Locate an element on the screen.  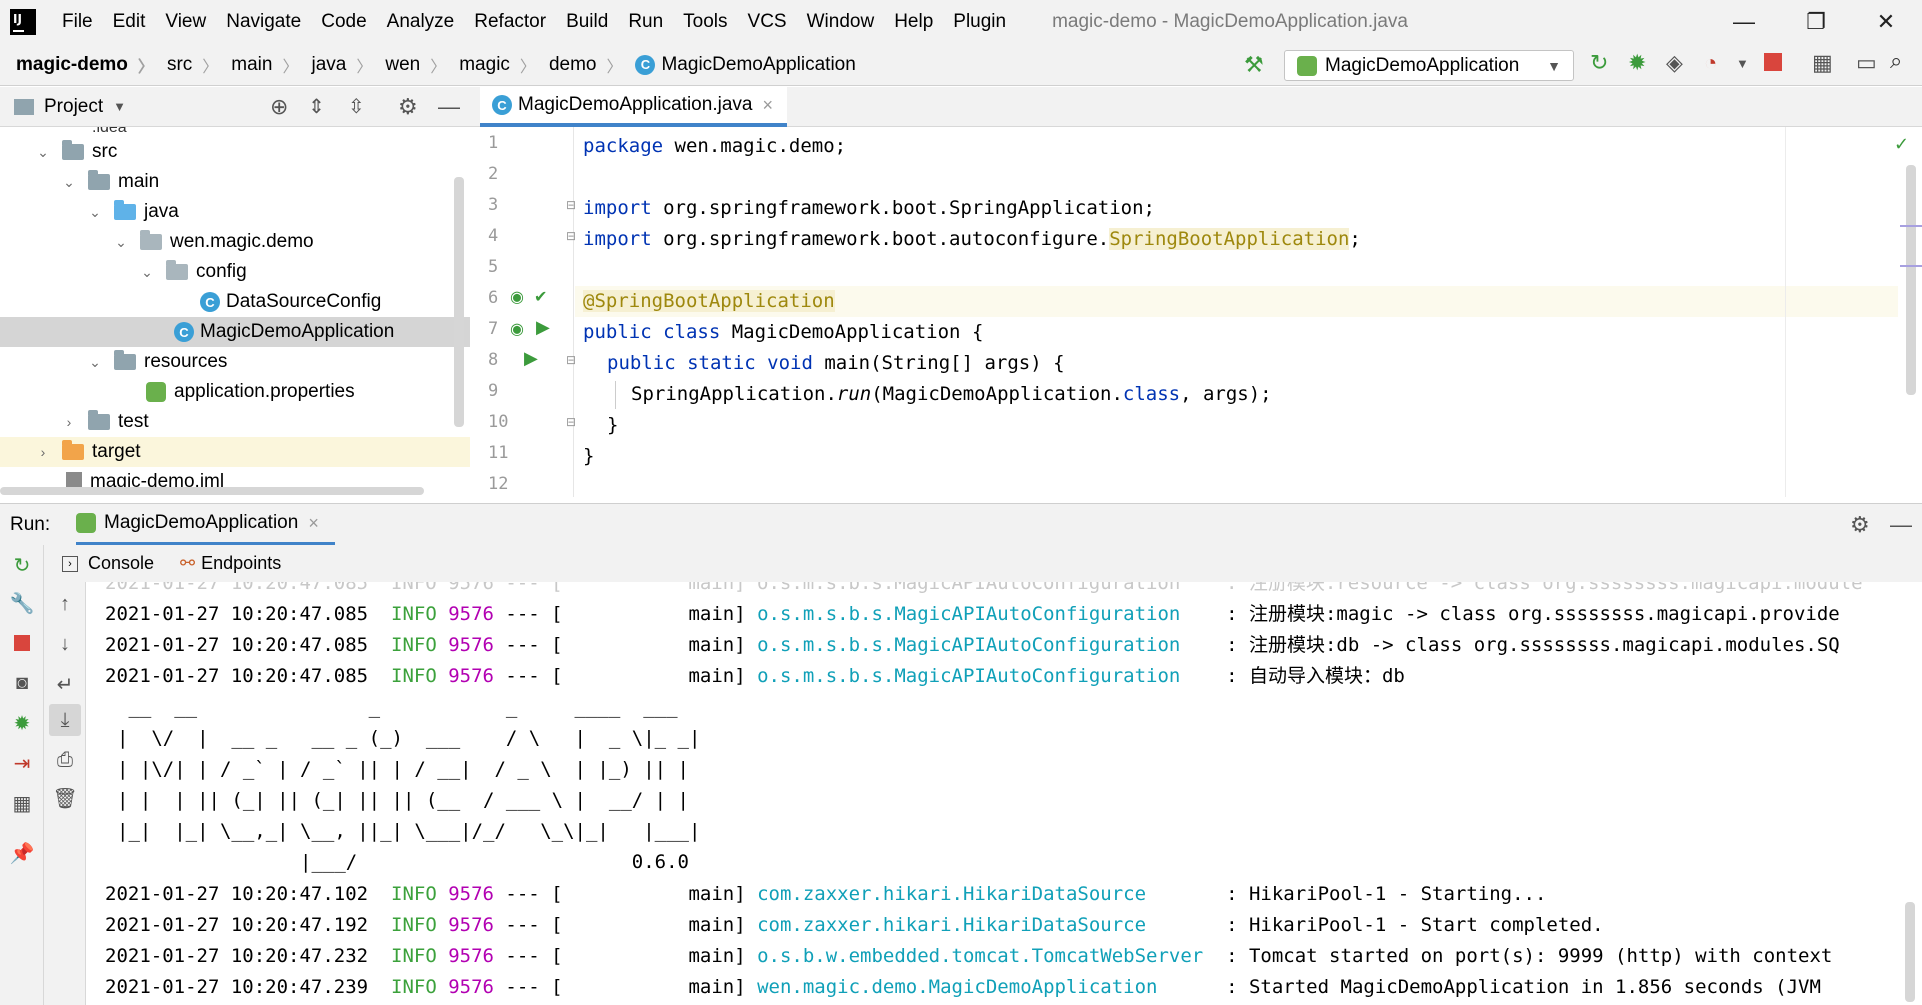
pin-tab-icon: 📌 is located at coordinates (22, 853).